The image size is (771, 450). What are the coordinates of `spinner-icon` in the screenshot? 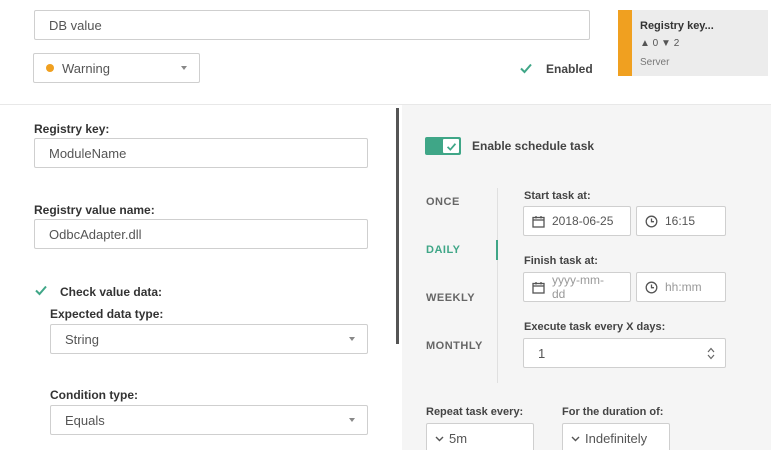 It's located at (711, 353).